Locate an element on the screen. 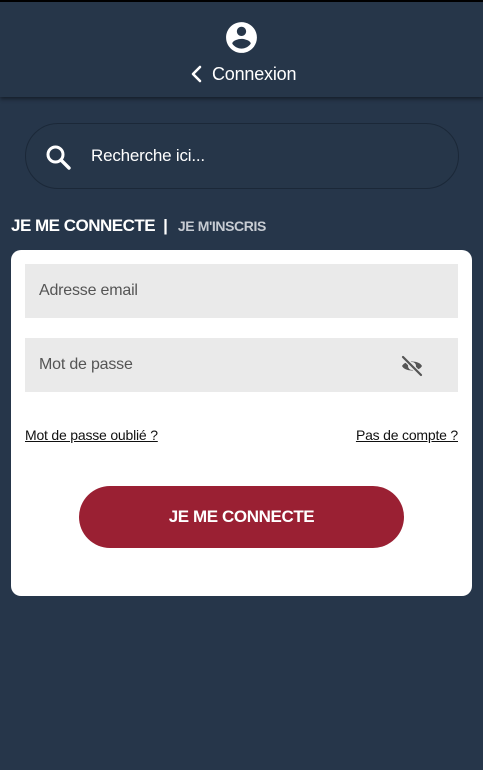 Image resolution: width=483 pixels, height=770 pixels. top-app-bar: Connexion is located at coordinates (241, 48).